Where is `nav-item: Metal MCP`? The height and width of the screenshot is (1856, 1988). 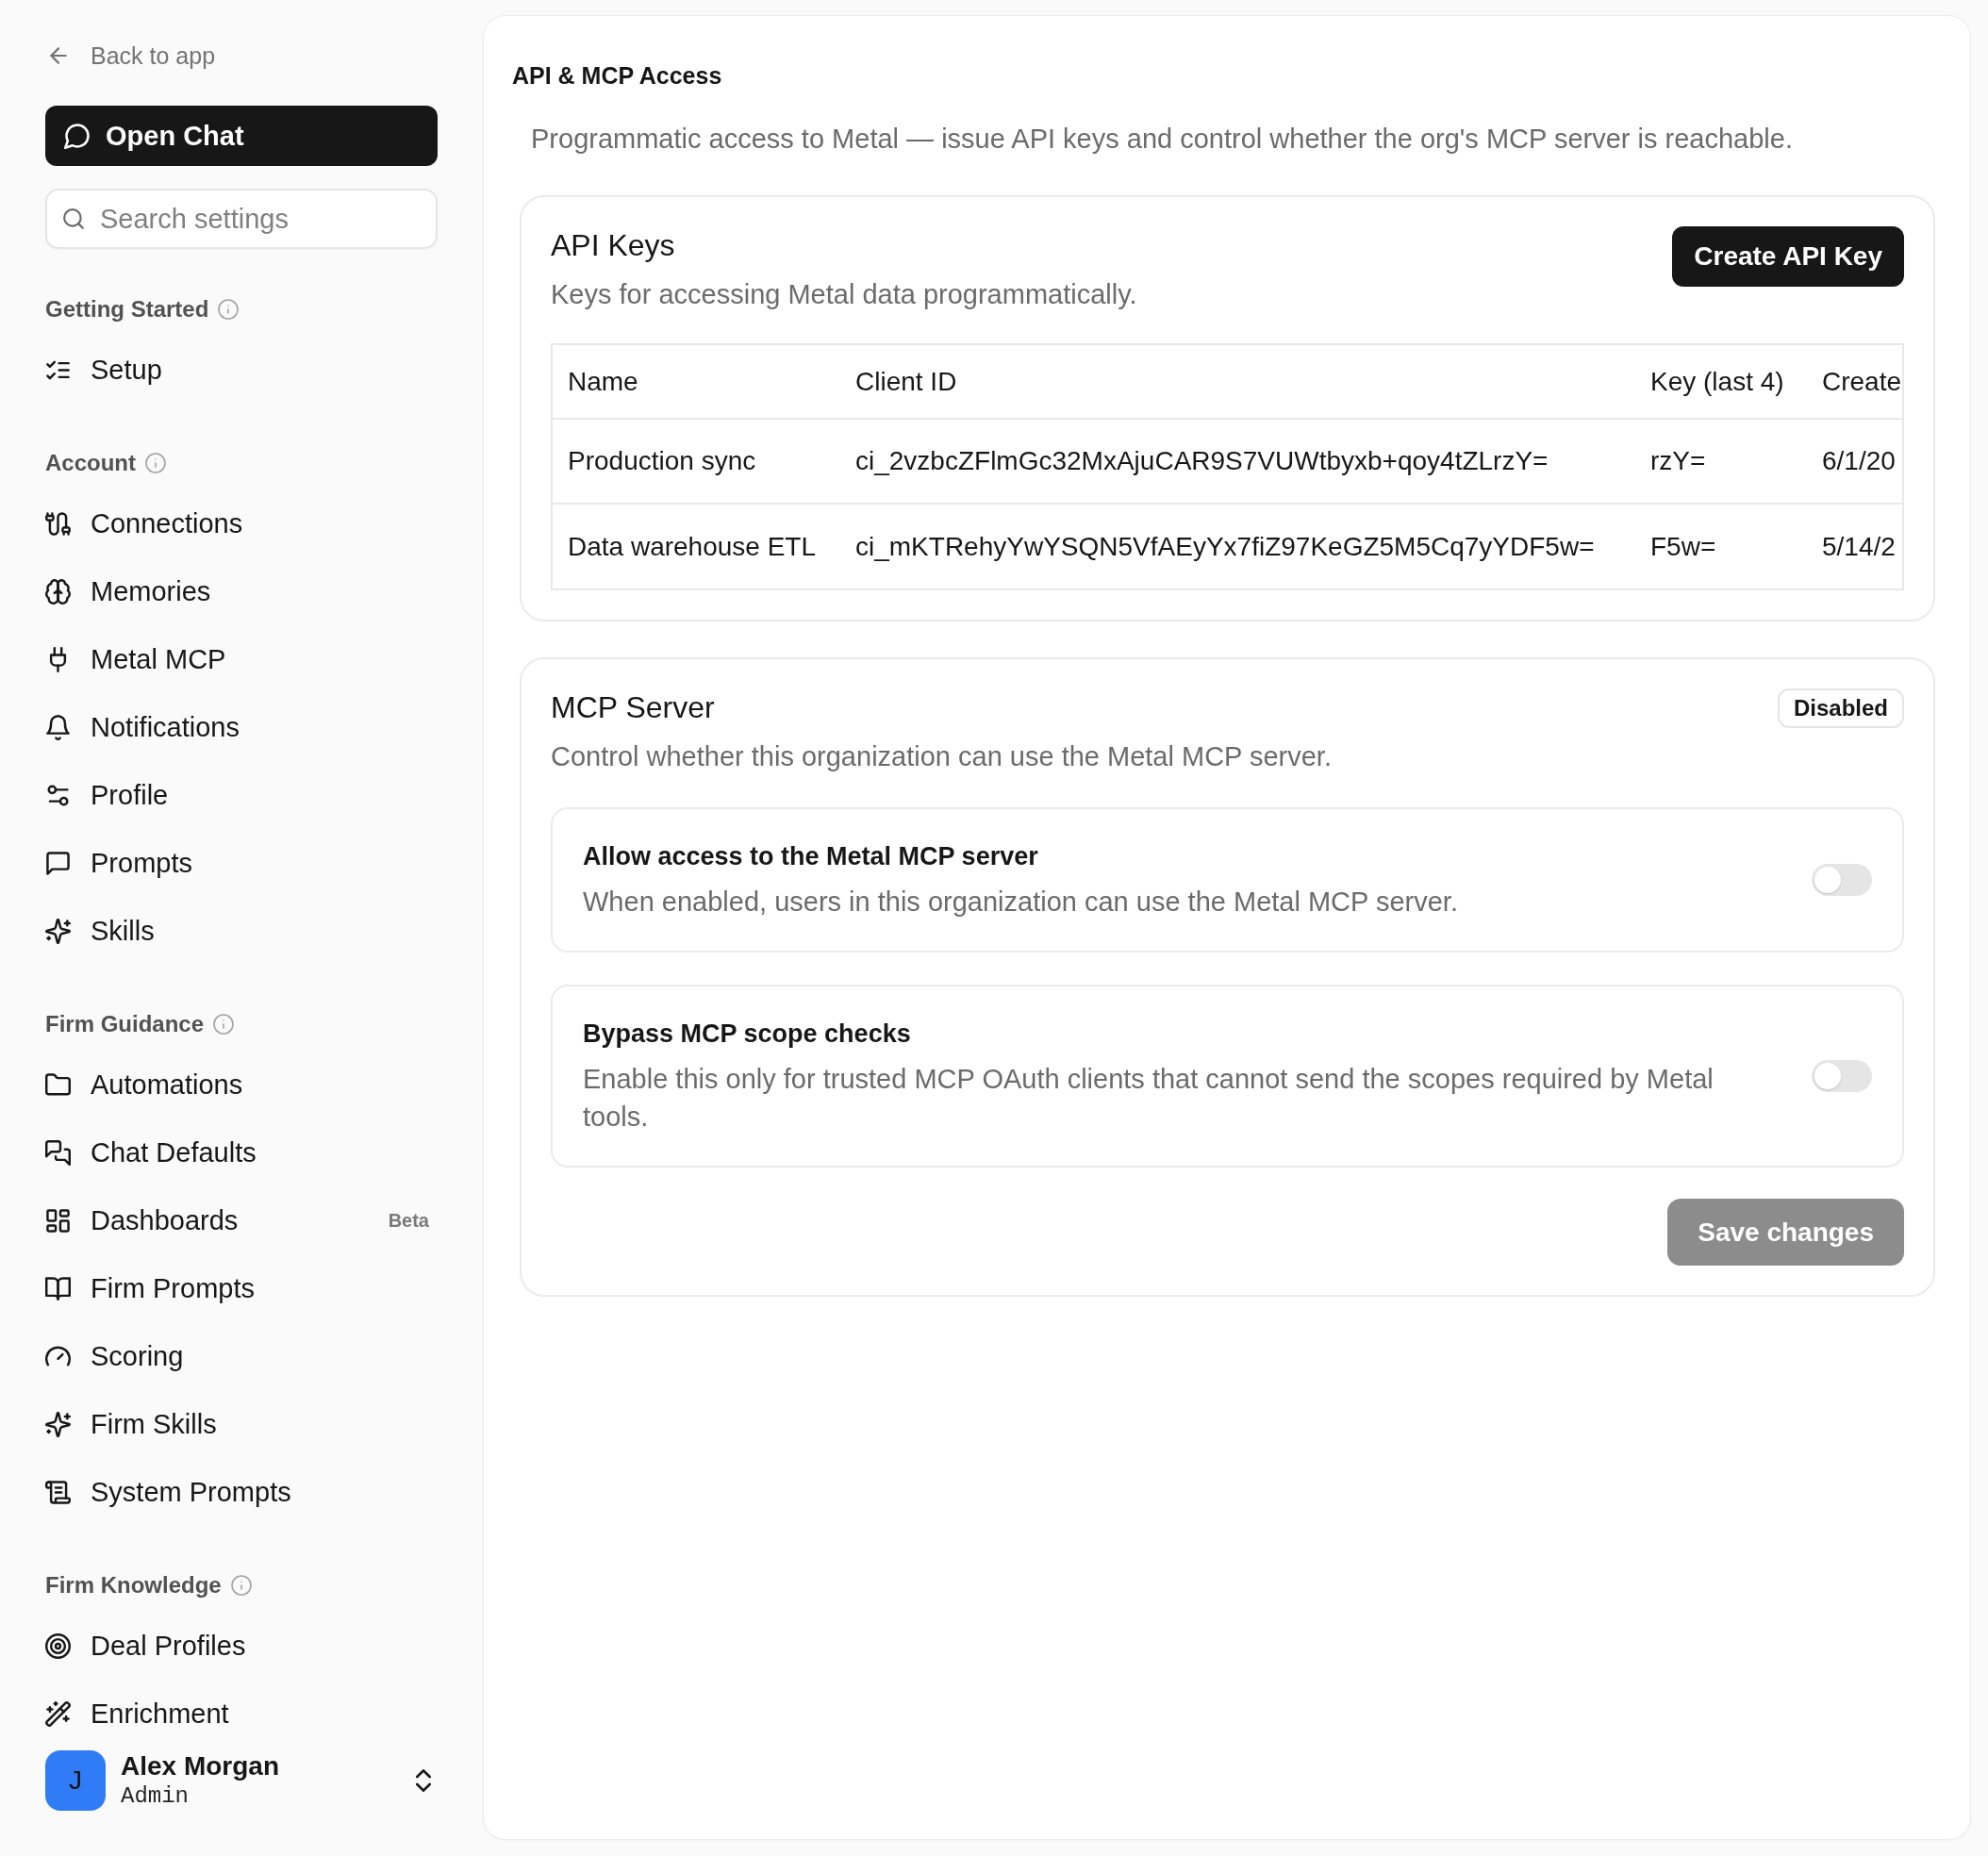 nav-item: Metal MCP is located at coordinates (241, 659).